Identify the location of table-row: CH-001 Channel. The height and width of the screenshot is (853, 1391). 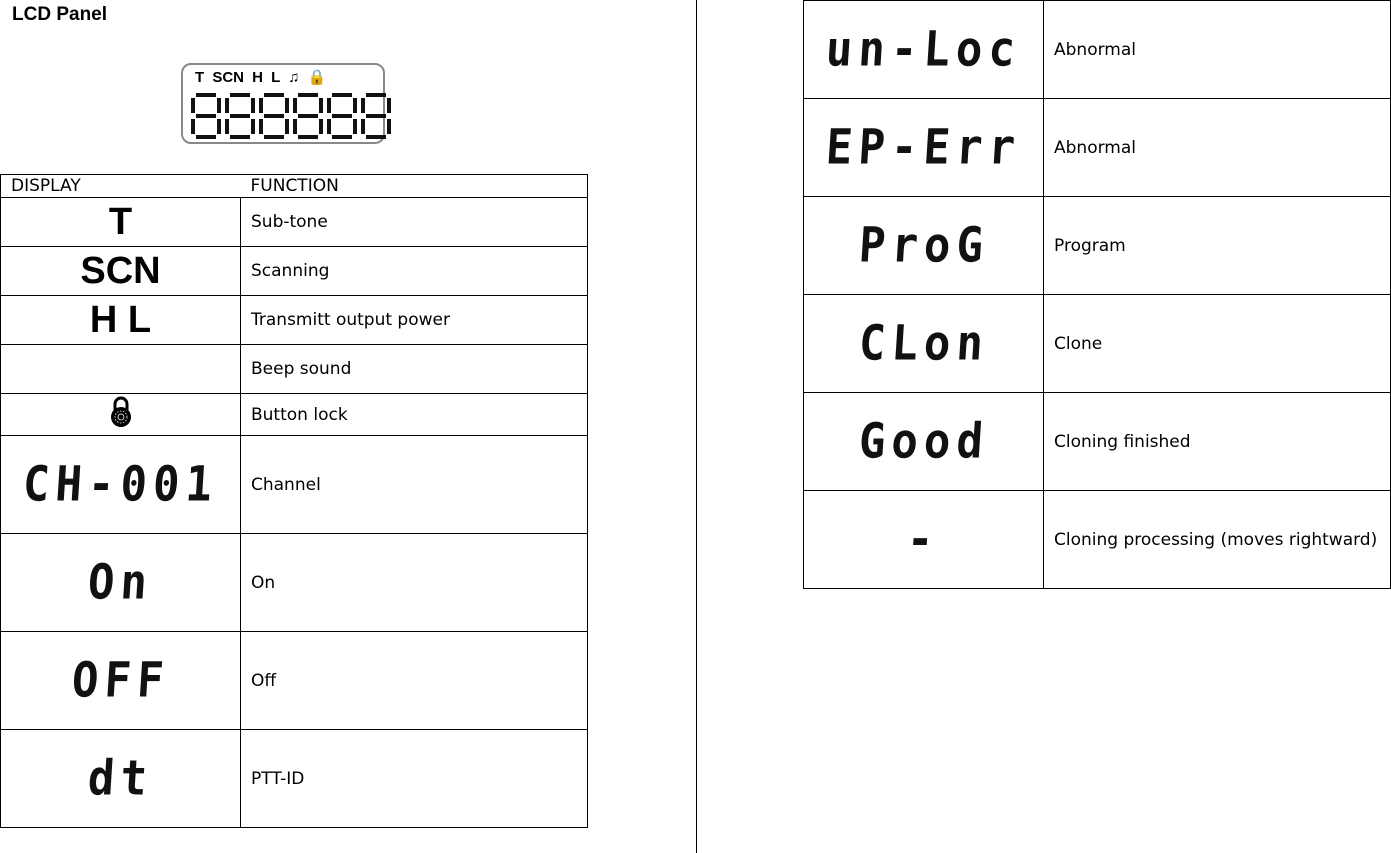
(294, 484).